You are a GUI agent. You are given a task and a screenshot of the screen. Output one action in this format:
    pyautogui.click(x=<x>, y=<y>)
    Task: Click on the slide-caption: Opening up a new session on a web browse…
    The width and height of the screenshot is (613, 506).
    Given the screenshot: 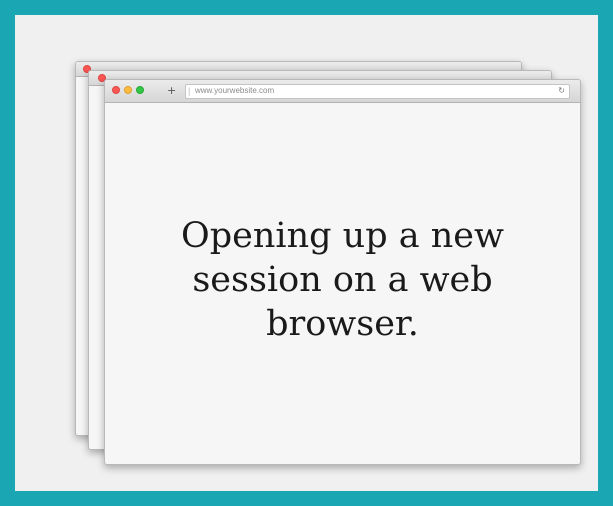 What is the action you would take?
    pyautogui.click(x=342, y=280)
    